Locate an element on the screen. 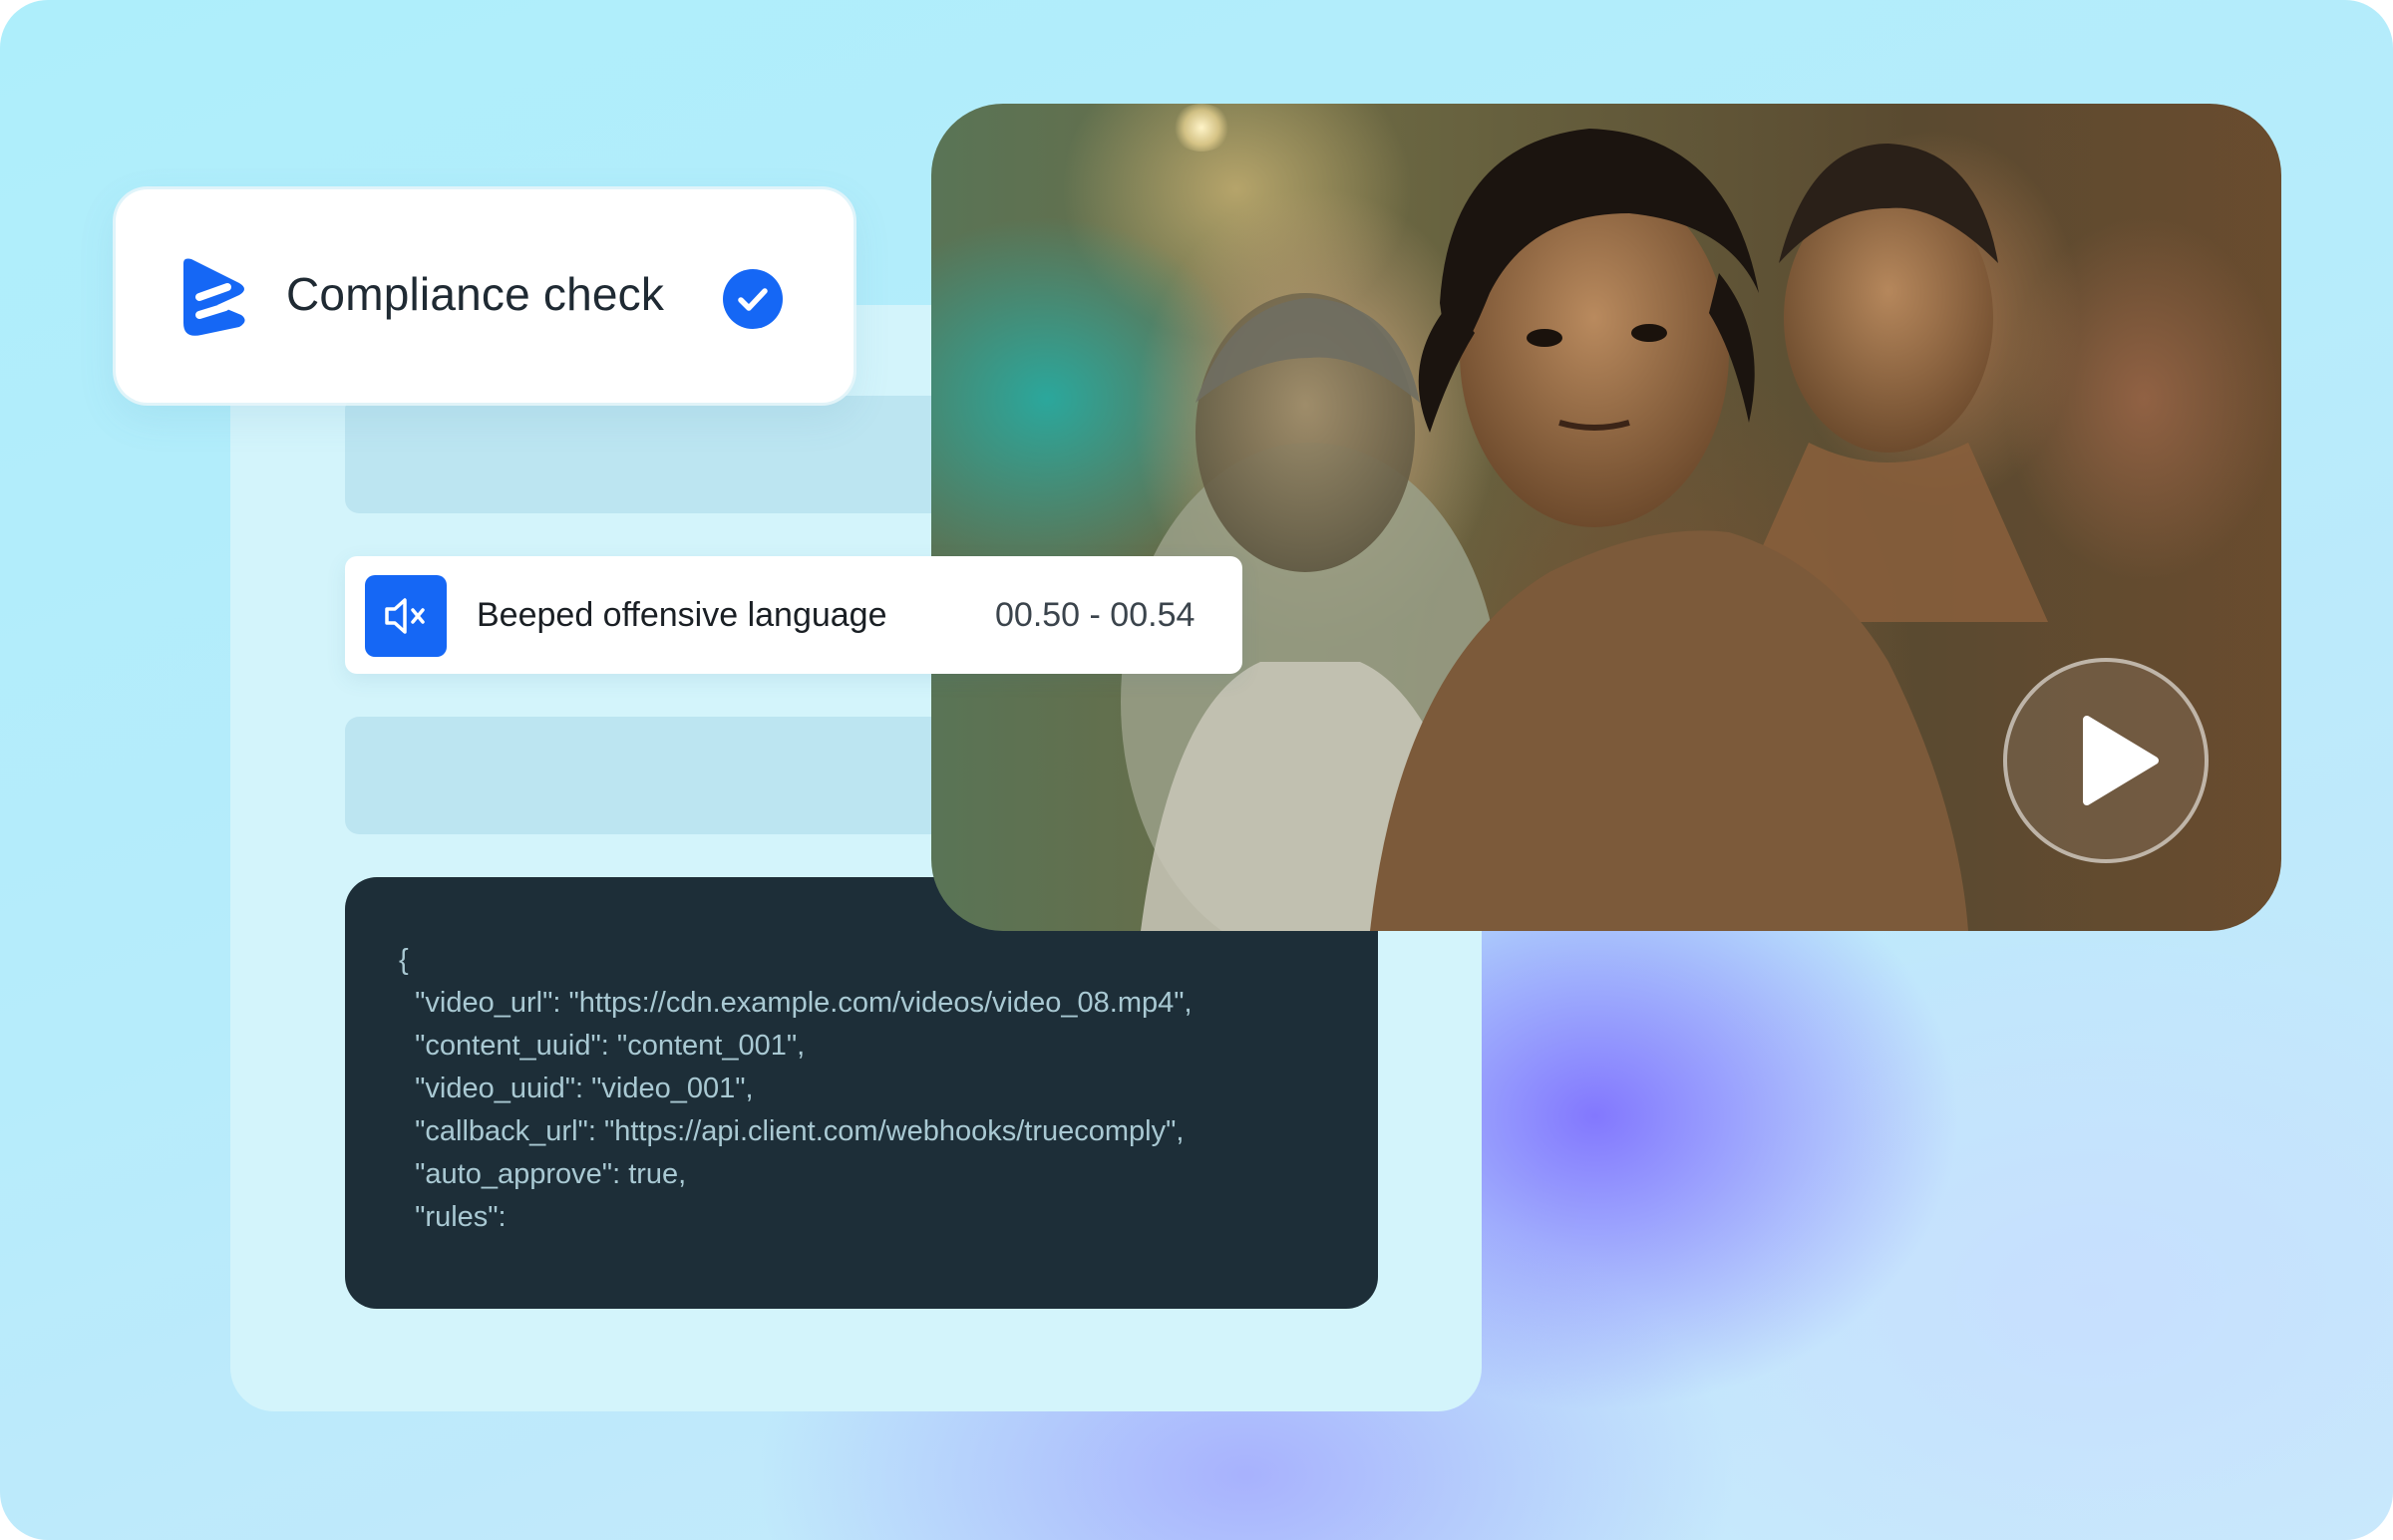  mute-icon-button is located at coordinates (406, 616).